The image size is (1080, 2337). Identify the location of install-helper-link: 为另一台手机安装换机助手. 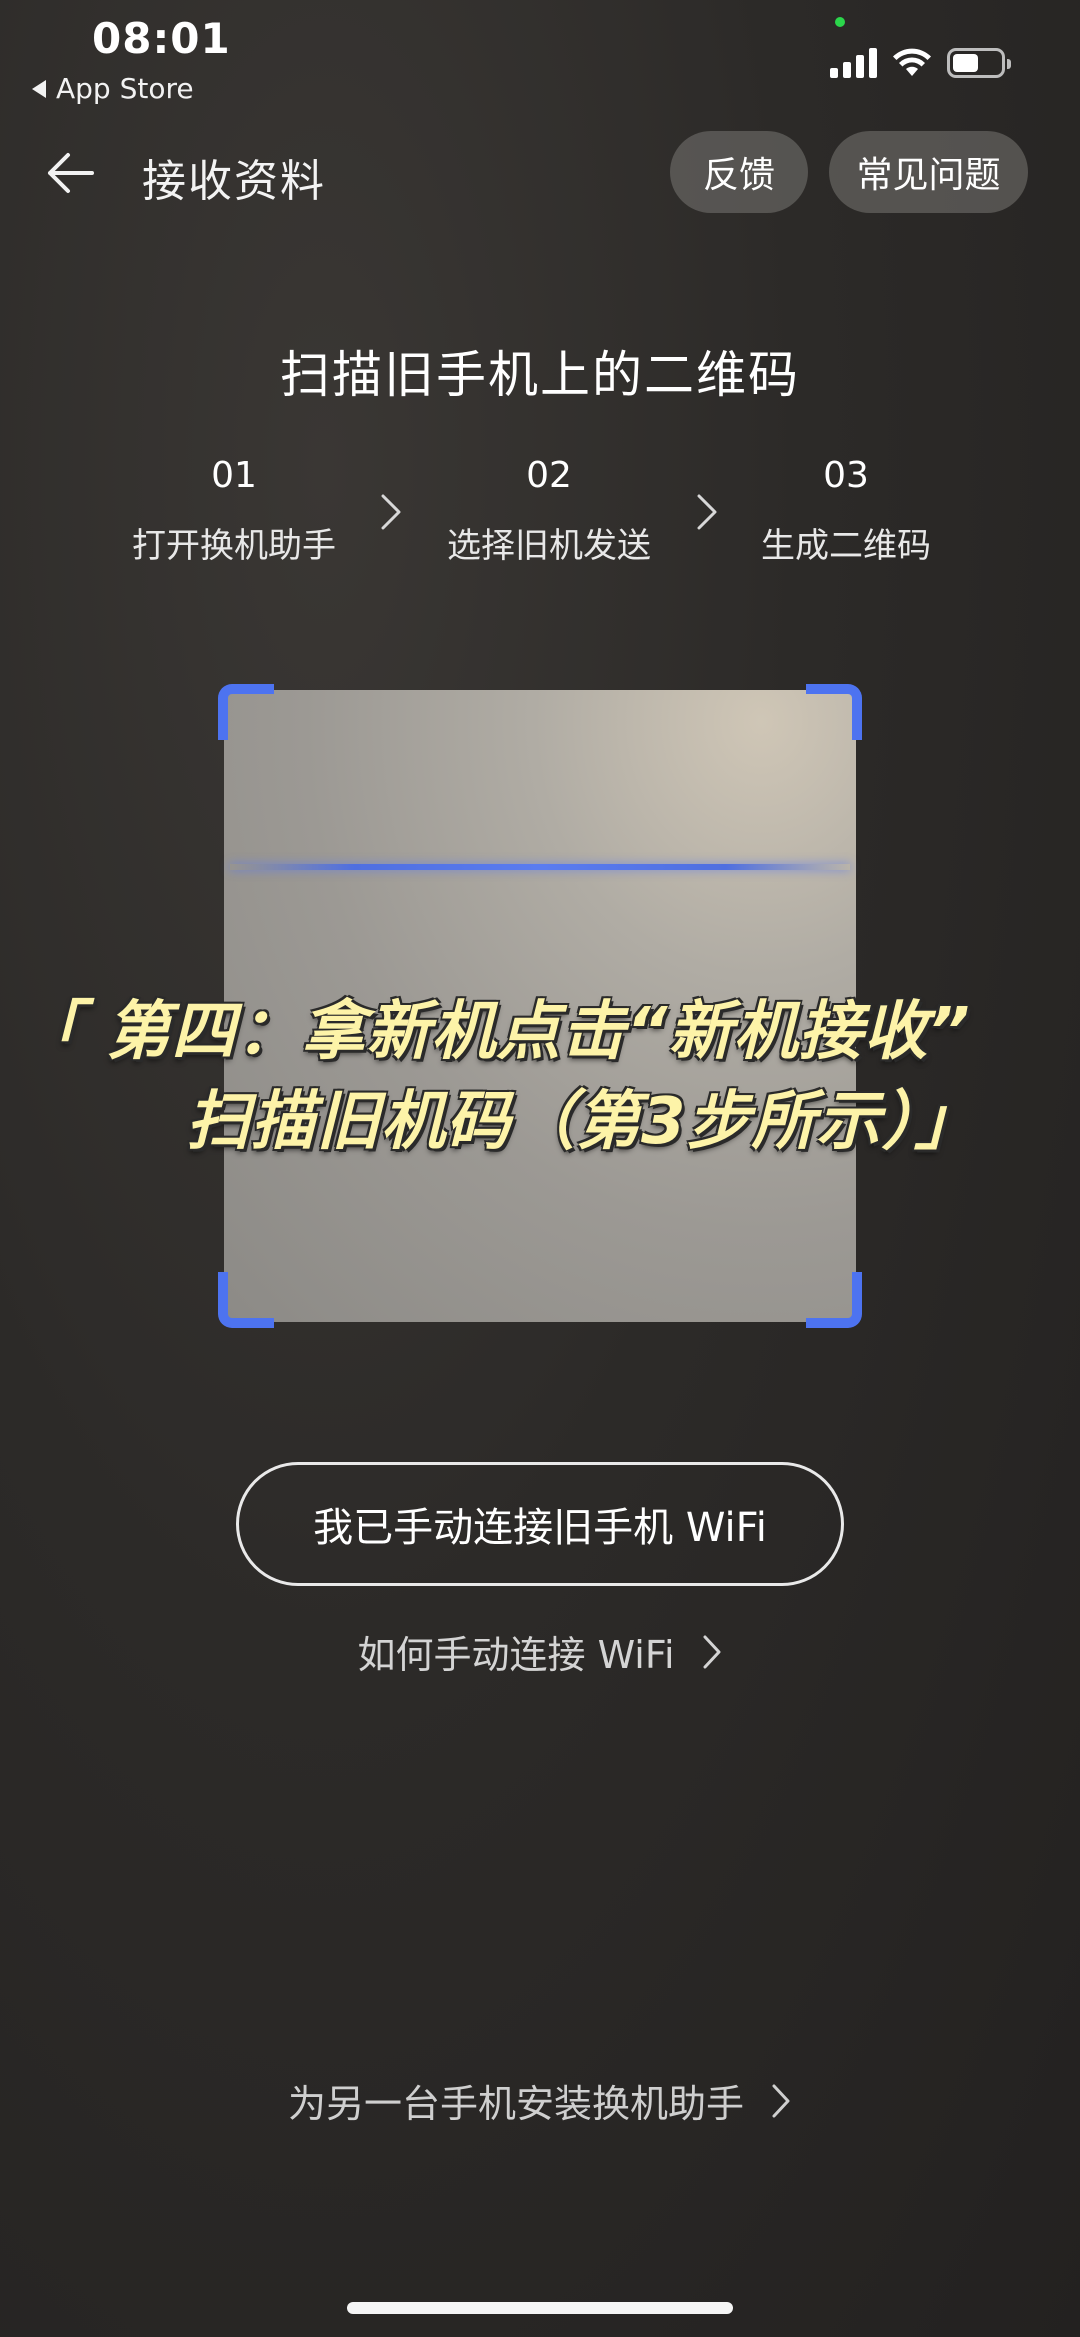
(540, 2100).